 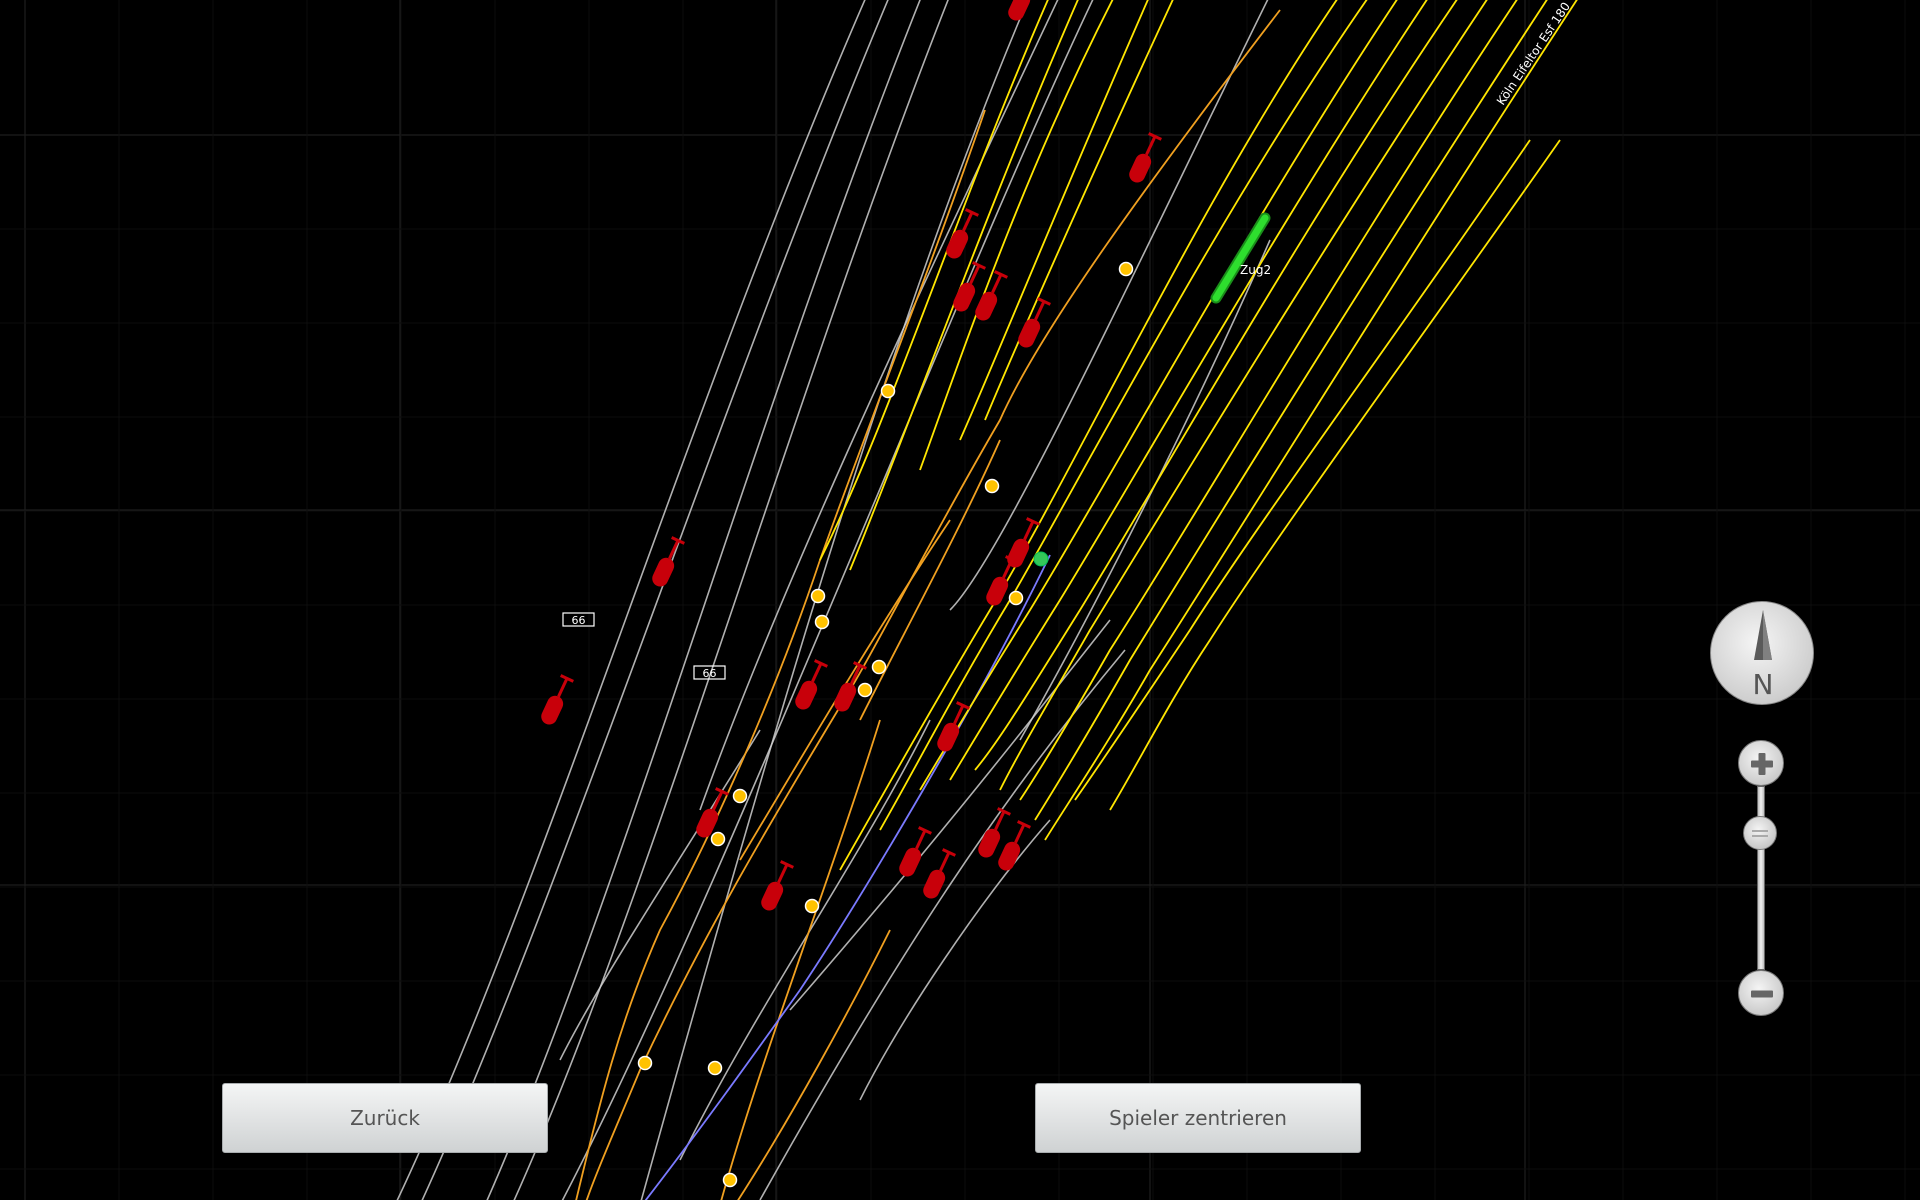 What do you see at coordinates (1255, 270) in the screenshot?
I see `train-label: Zug2` at bounding box center [1255, 270].